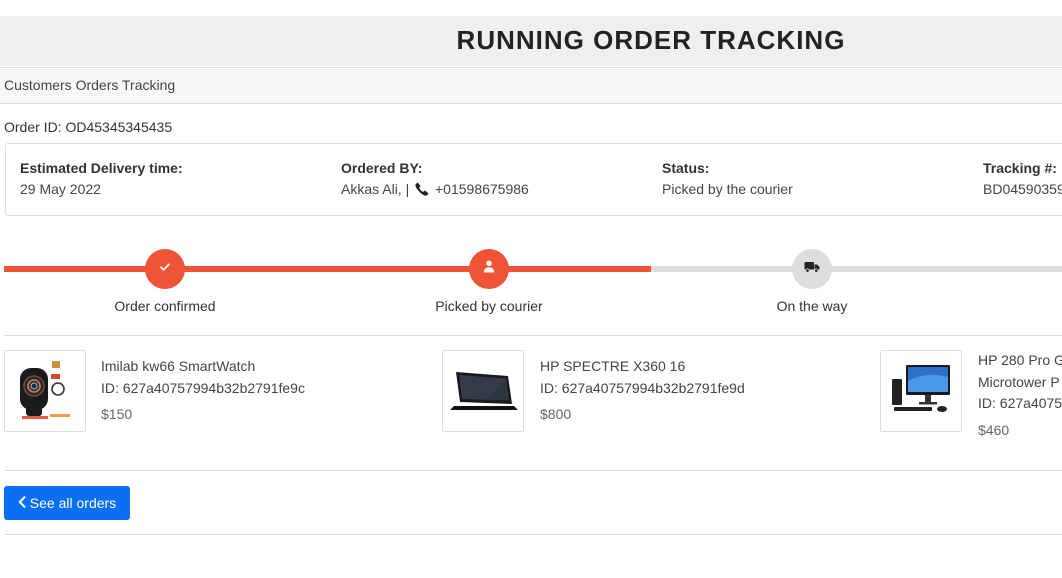  I want to click on tracking-label: Tracking #:, so click(1020, 168).